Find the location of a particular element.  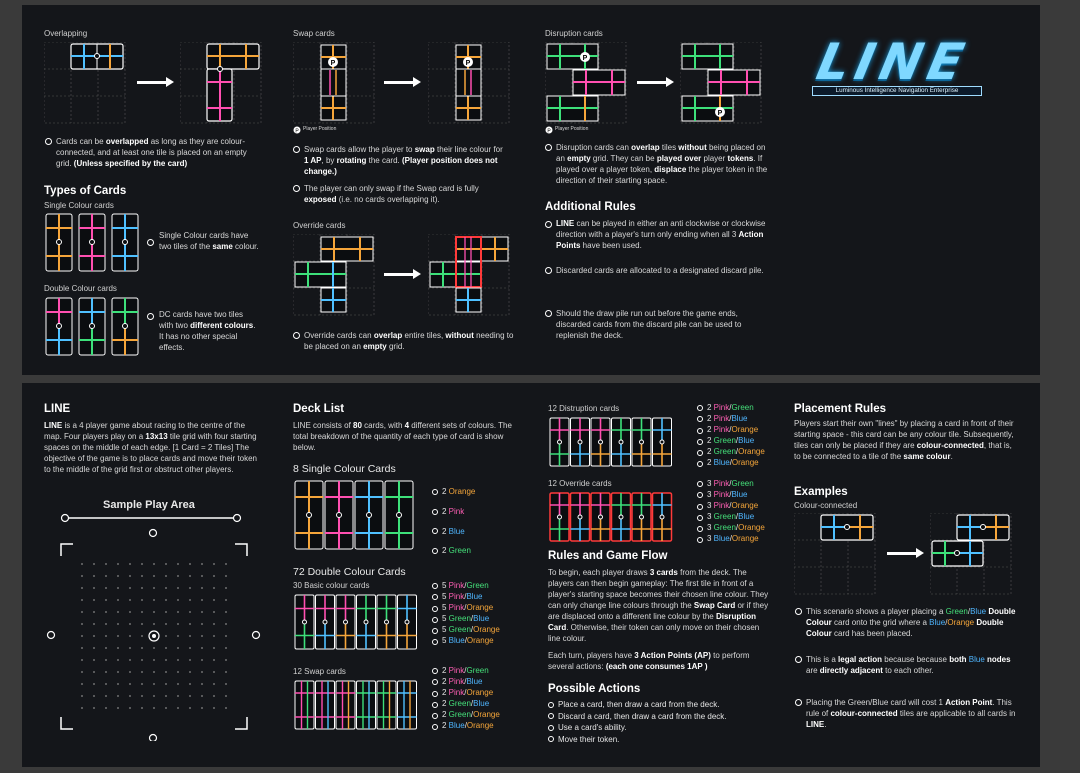

override-cards-row is located at coordinates (611, 517).